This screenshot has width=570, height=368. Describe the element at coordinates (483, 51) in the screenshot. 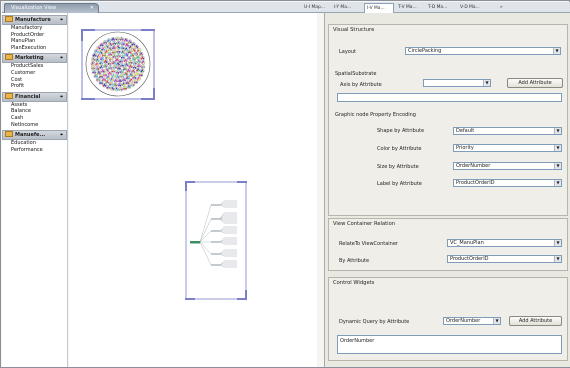

I see `layout-select: CirclePacking ▼` at that location.